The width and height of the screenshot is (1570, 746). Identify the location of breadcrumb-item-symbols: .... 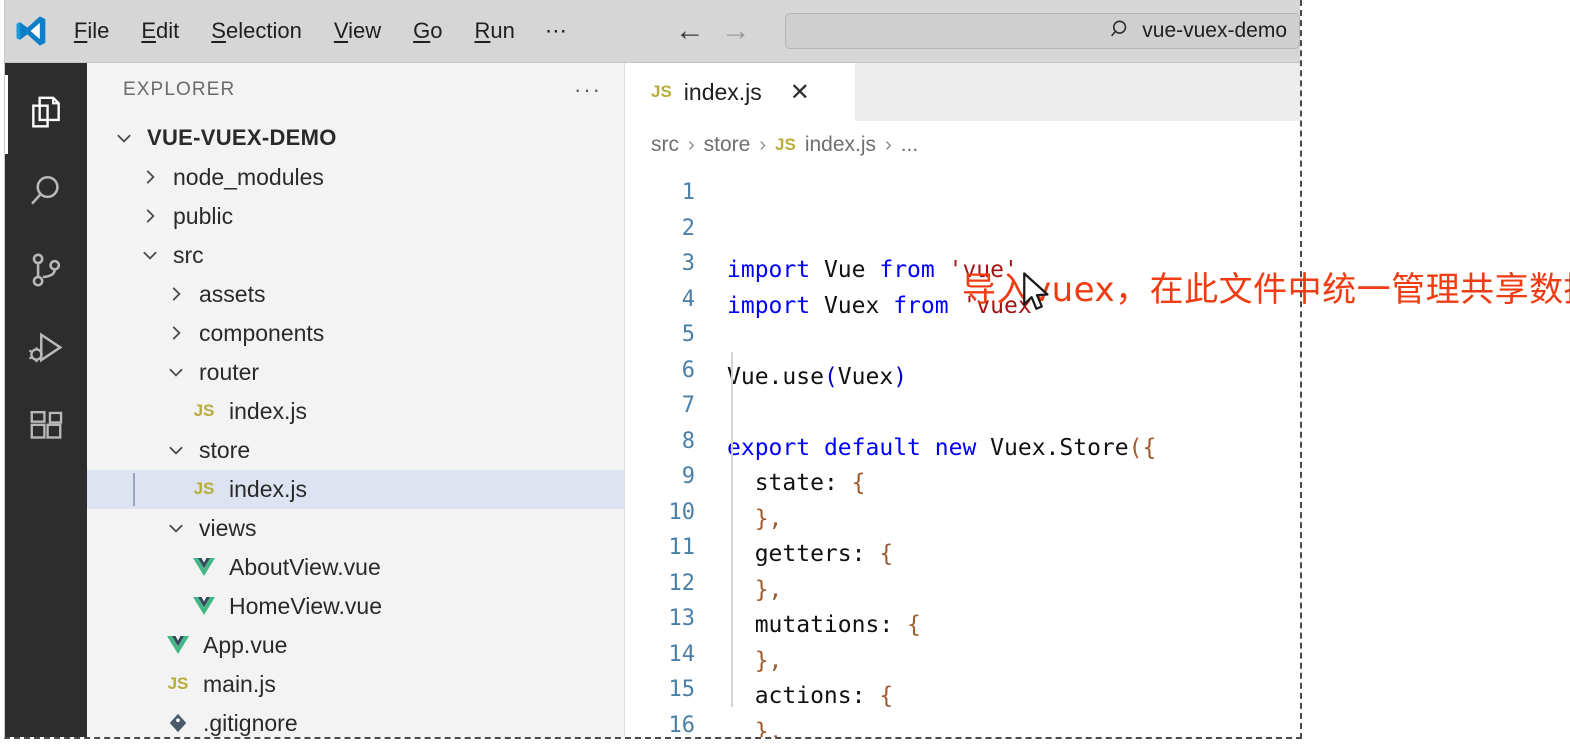
(910, 145).